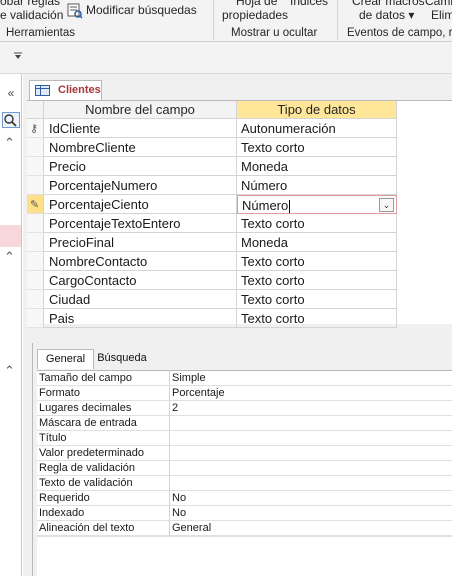 This screenshot has height=576, width=452. I want to click on data-type-cell: Autonumeración, so click(317, 128).